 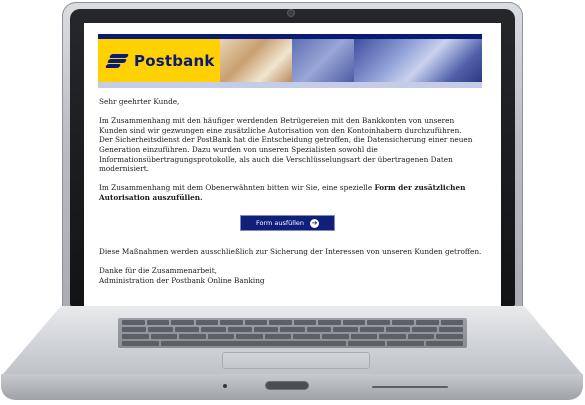 I want to click on fill-form-button: Form ausfüllen ➔, so click(x=287, y=223).